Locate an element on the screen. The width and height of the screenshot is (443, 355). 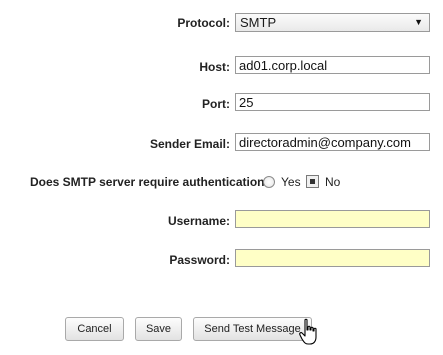
protocol-select: SMTP ▼ is located at coordinates (332, 22).